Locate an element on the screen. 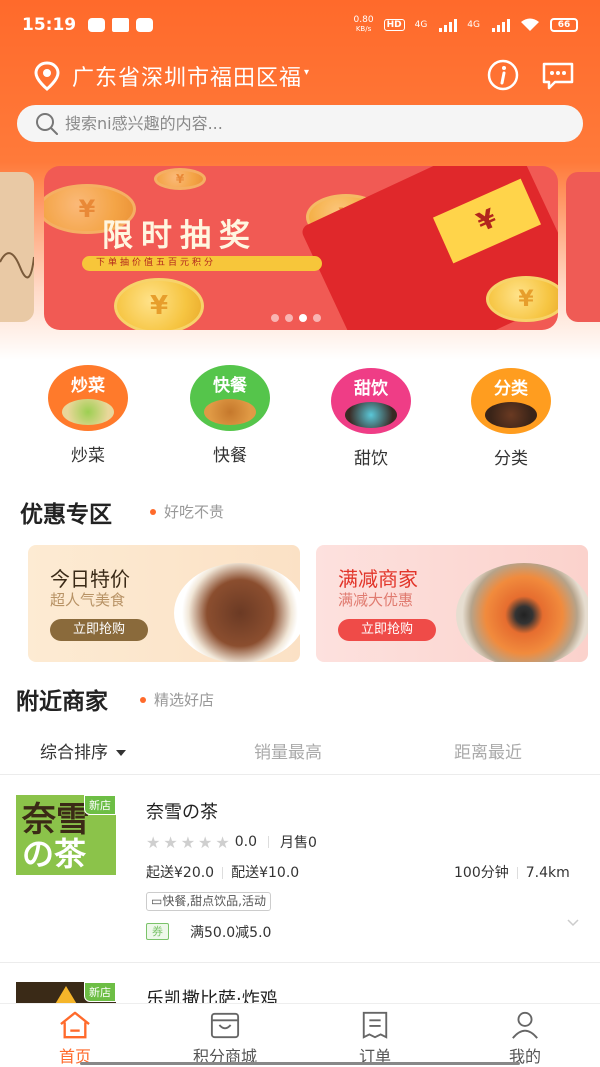 The image size is (600, 1067). search-input is located at coordinates (305, 123).